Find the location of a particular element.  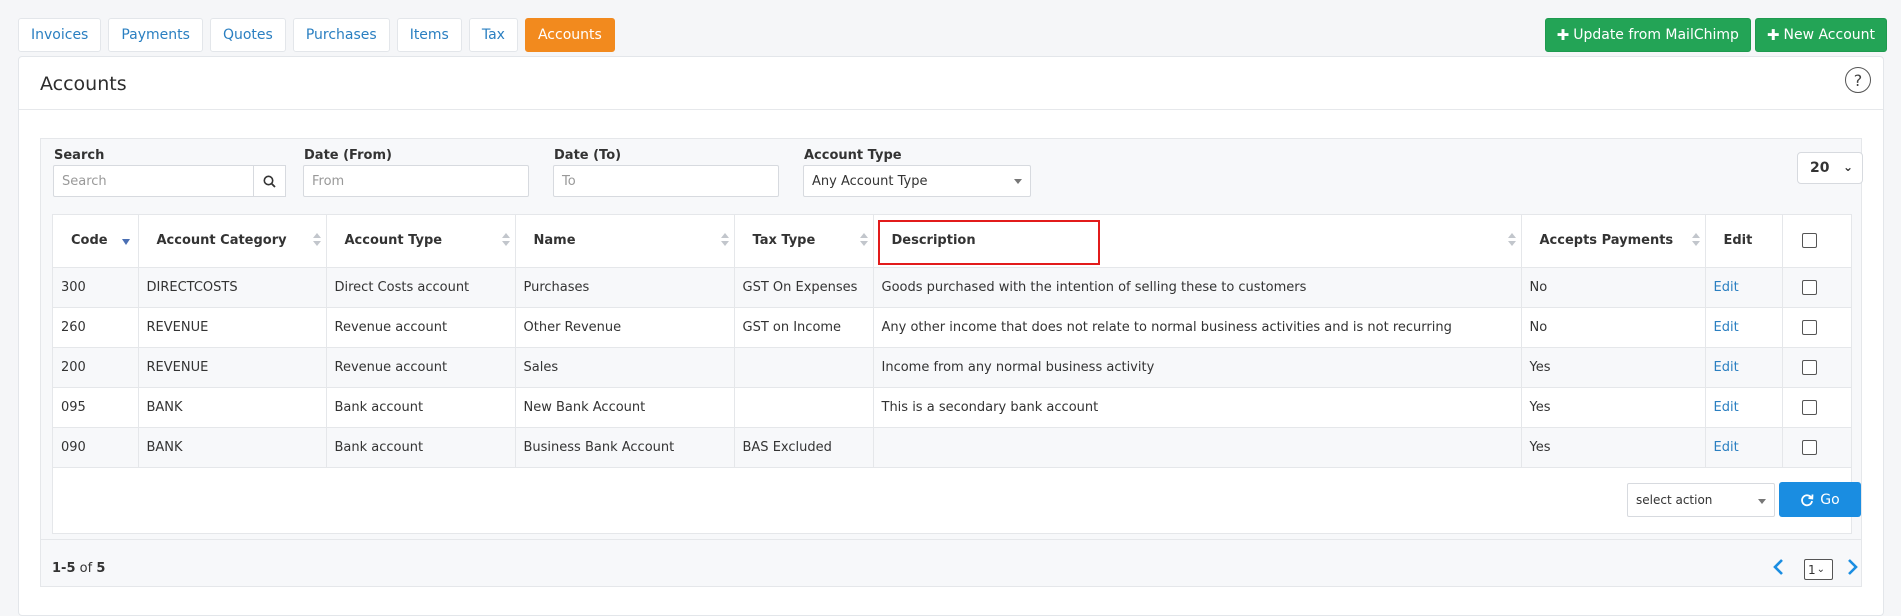

header-select-all is located at coordinates (1816, 241).